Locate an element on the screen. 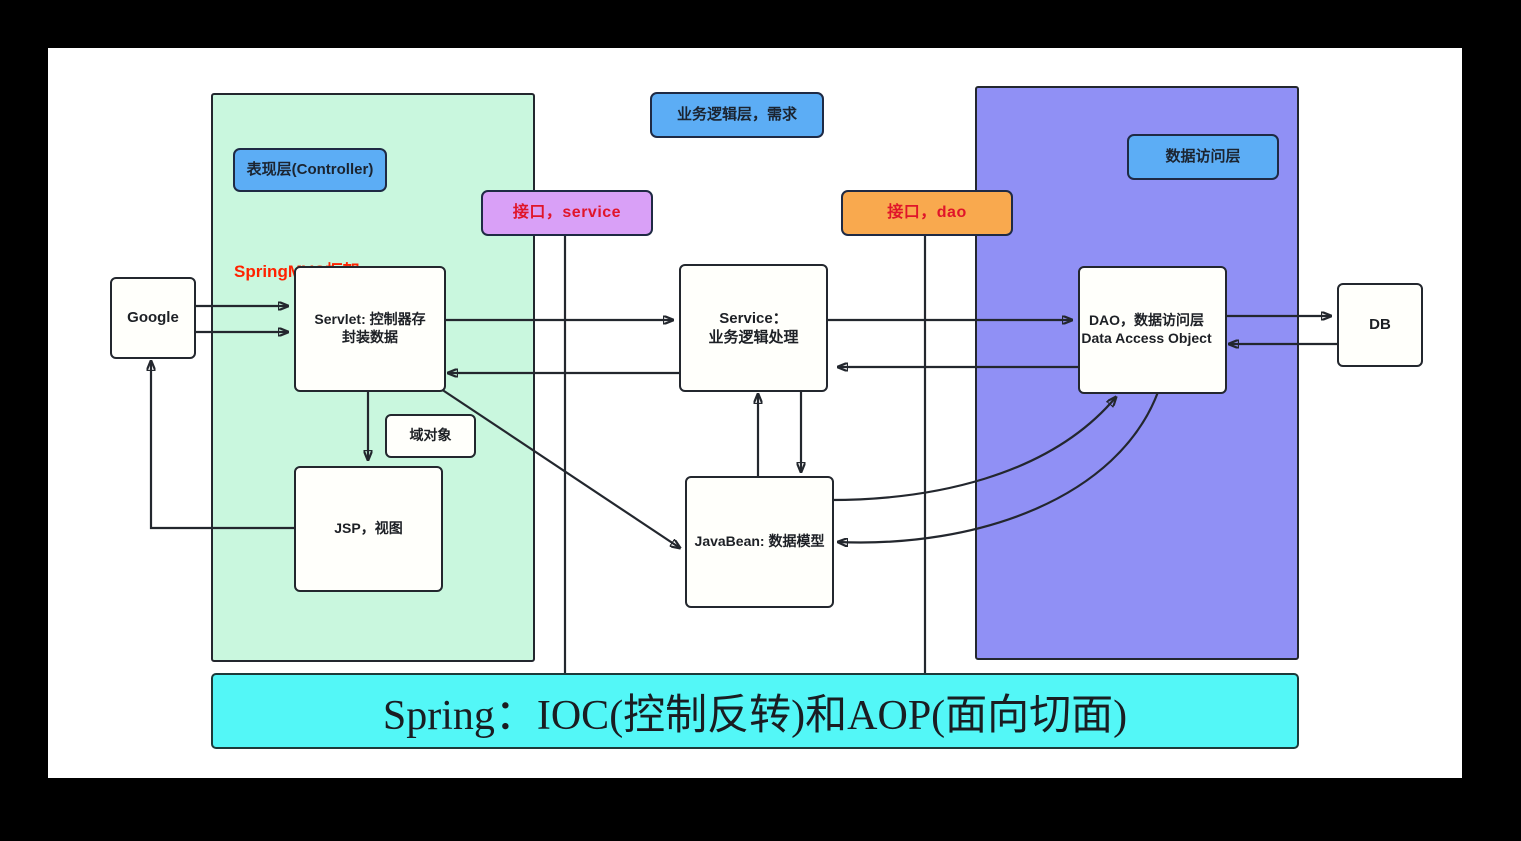 Image resolution: width=1521 pixels, height=841 pixels. node-javabean-label: JavaBean: 数据模型 is located at coordinates (759, 541).